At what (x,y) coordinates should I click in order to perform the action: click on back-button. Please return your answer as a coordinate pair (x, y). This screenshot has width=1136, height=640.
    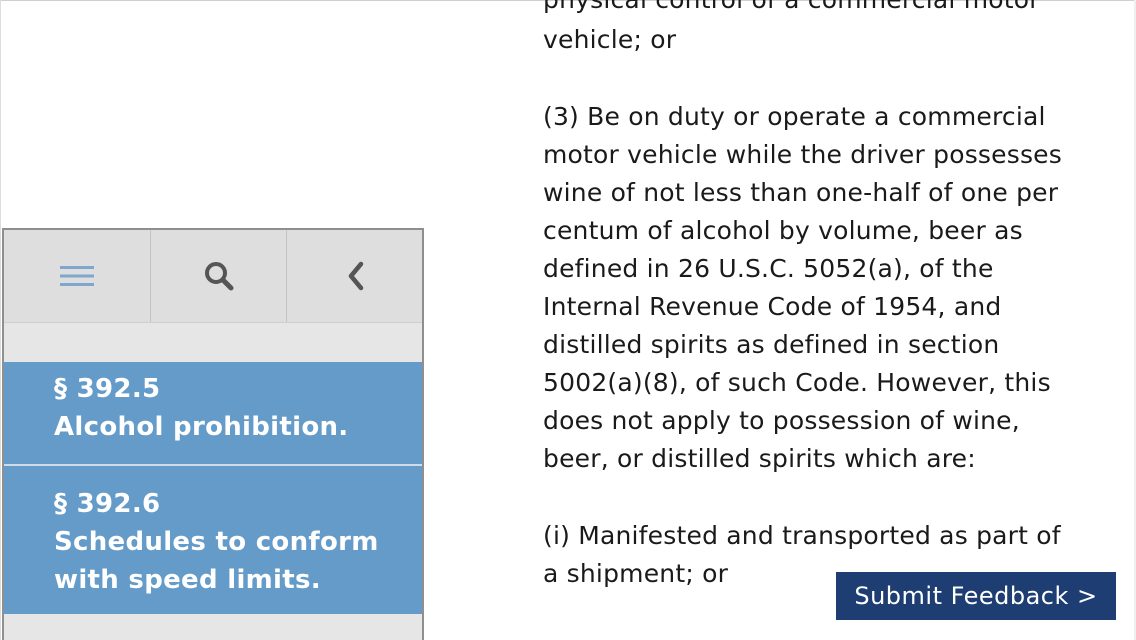
    Looking at the image, I should click on (354, 276).